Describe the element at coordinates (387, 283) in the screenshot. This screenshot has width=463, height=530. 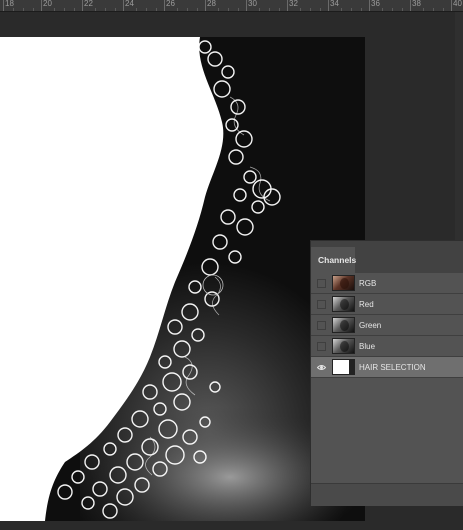
I see `channel-row-rgb: RGB` at that location.